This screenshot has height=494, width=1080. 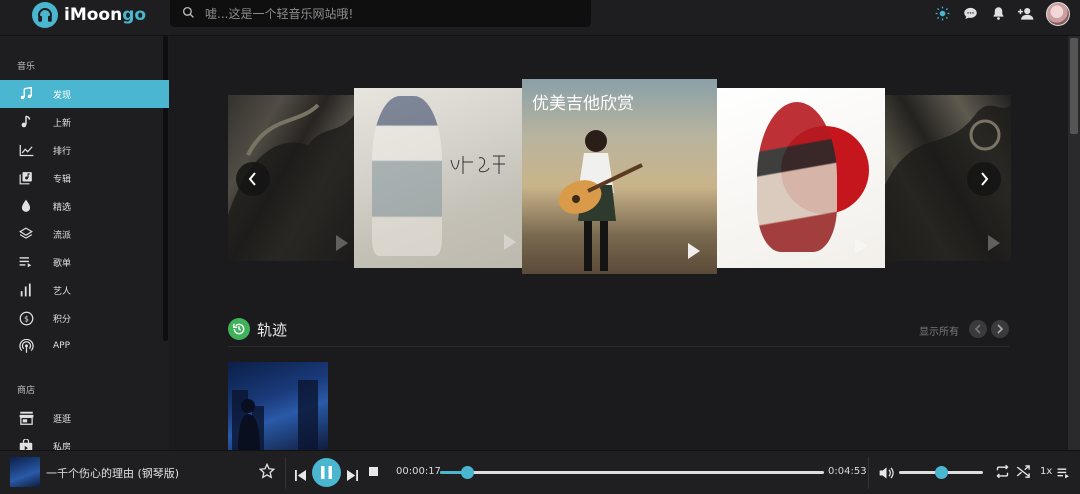 What do you see at coordinates (942, 14) in the screenshot?
I see `theme-icon` at bounding box center [942, 14].